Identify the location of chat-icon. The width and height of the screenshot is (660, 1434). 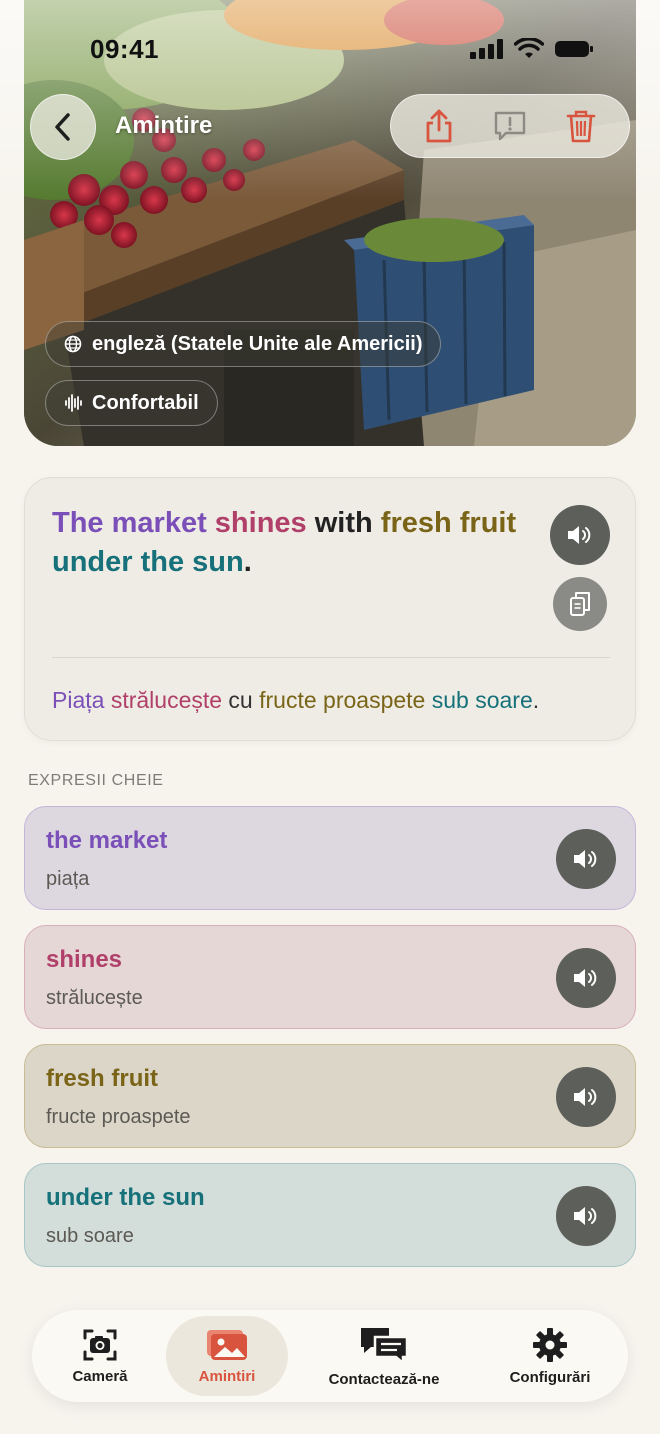
(385, 1346).